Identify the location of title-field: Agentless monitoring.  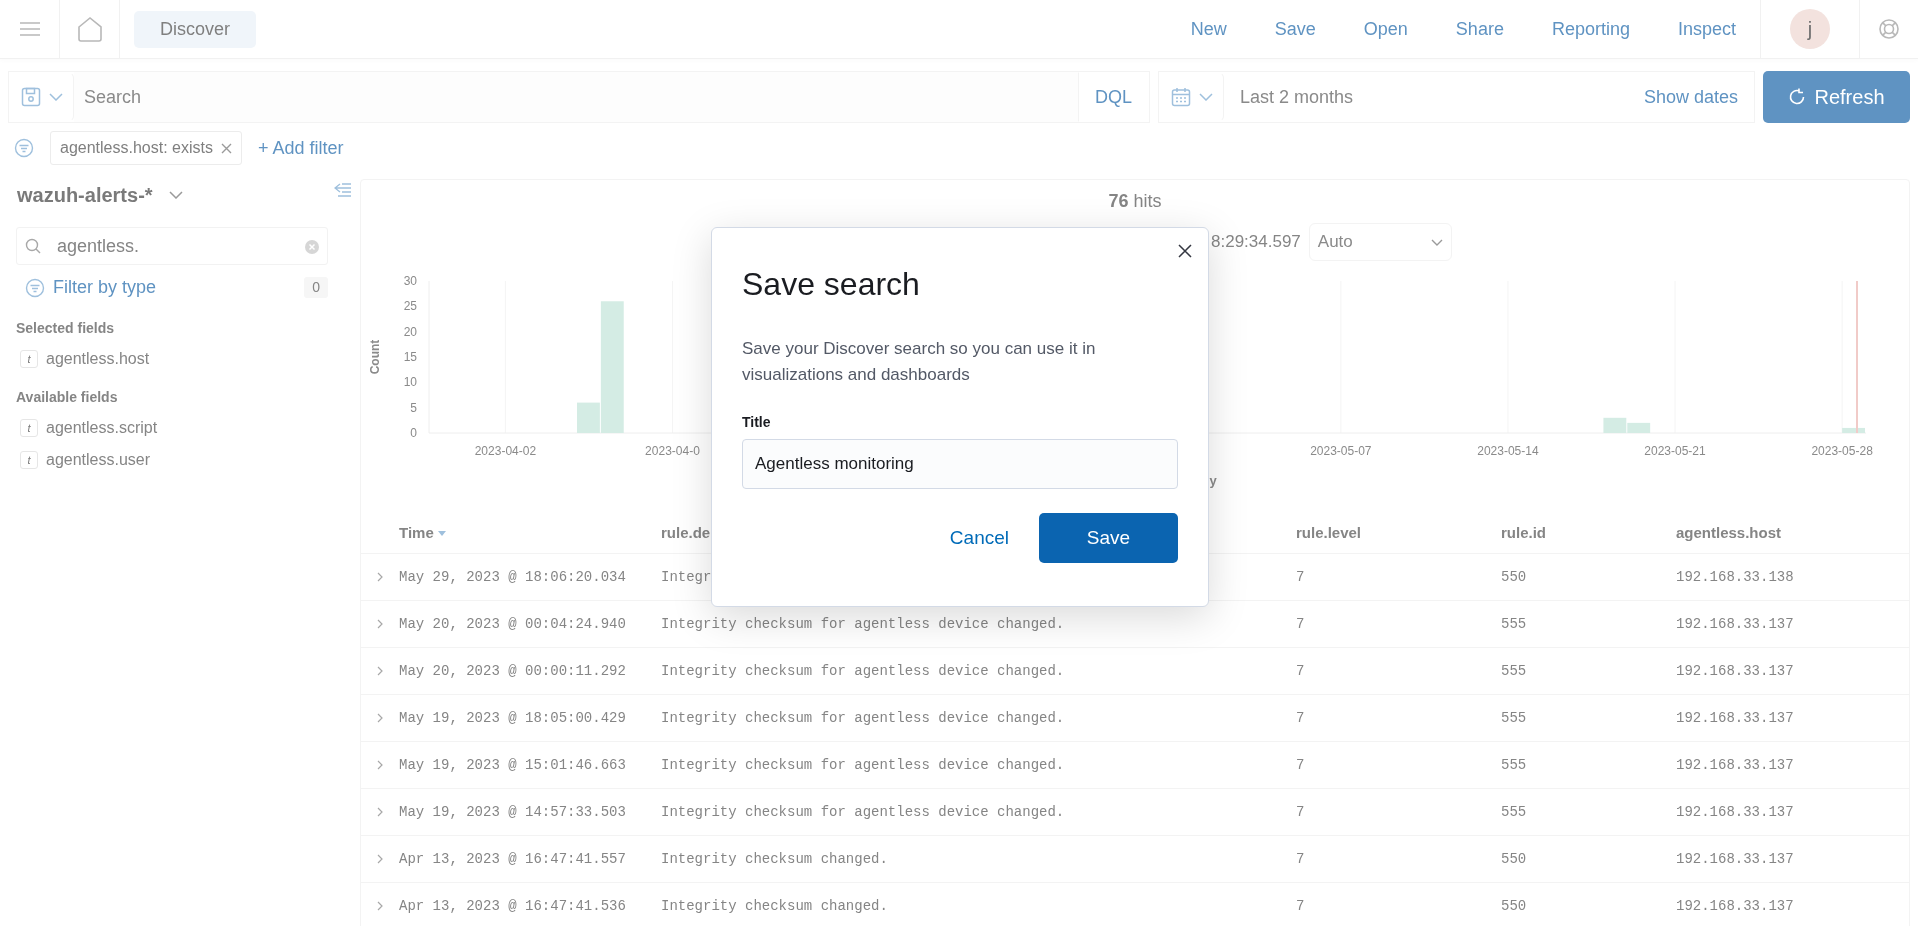
(960, 464).